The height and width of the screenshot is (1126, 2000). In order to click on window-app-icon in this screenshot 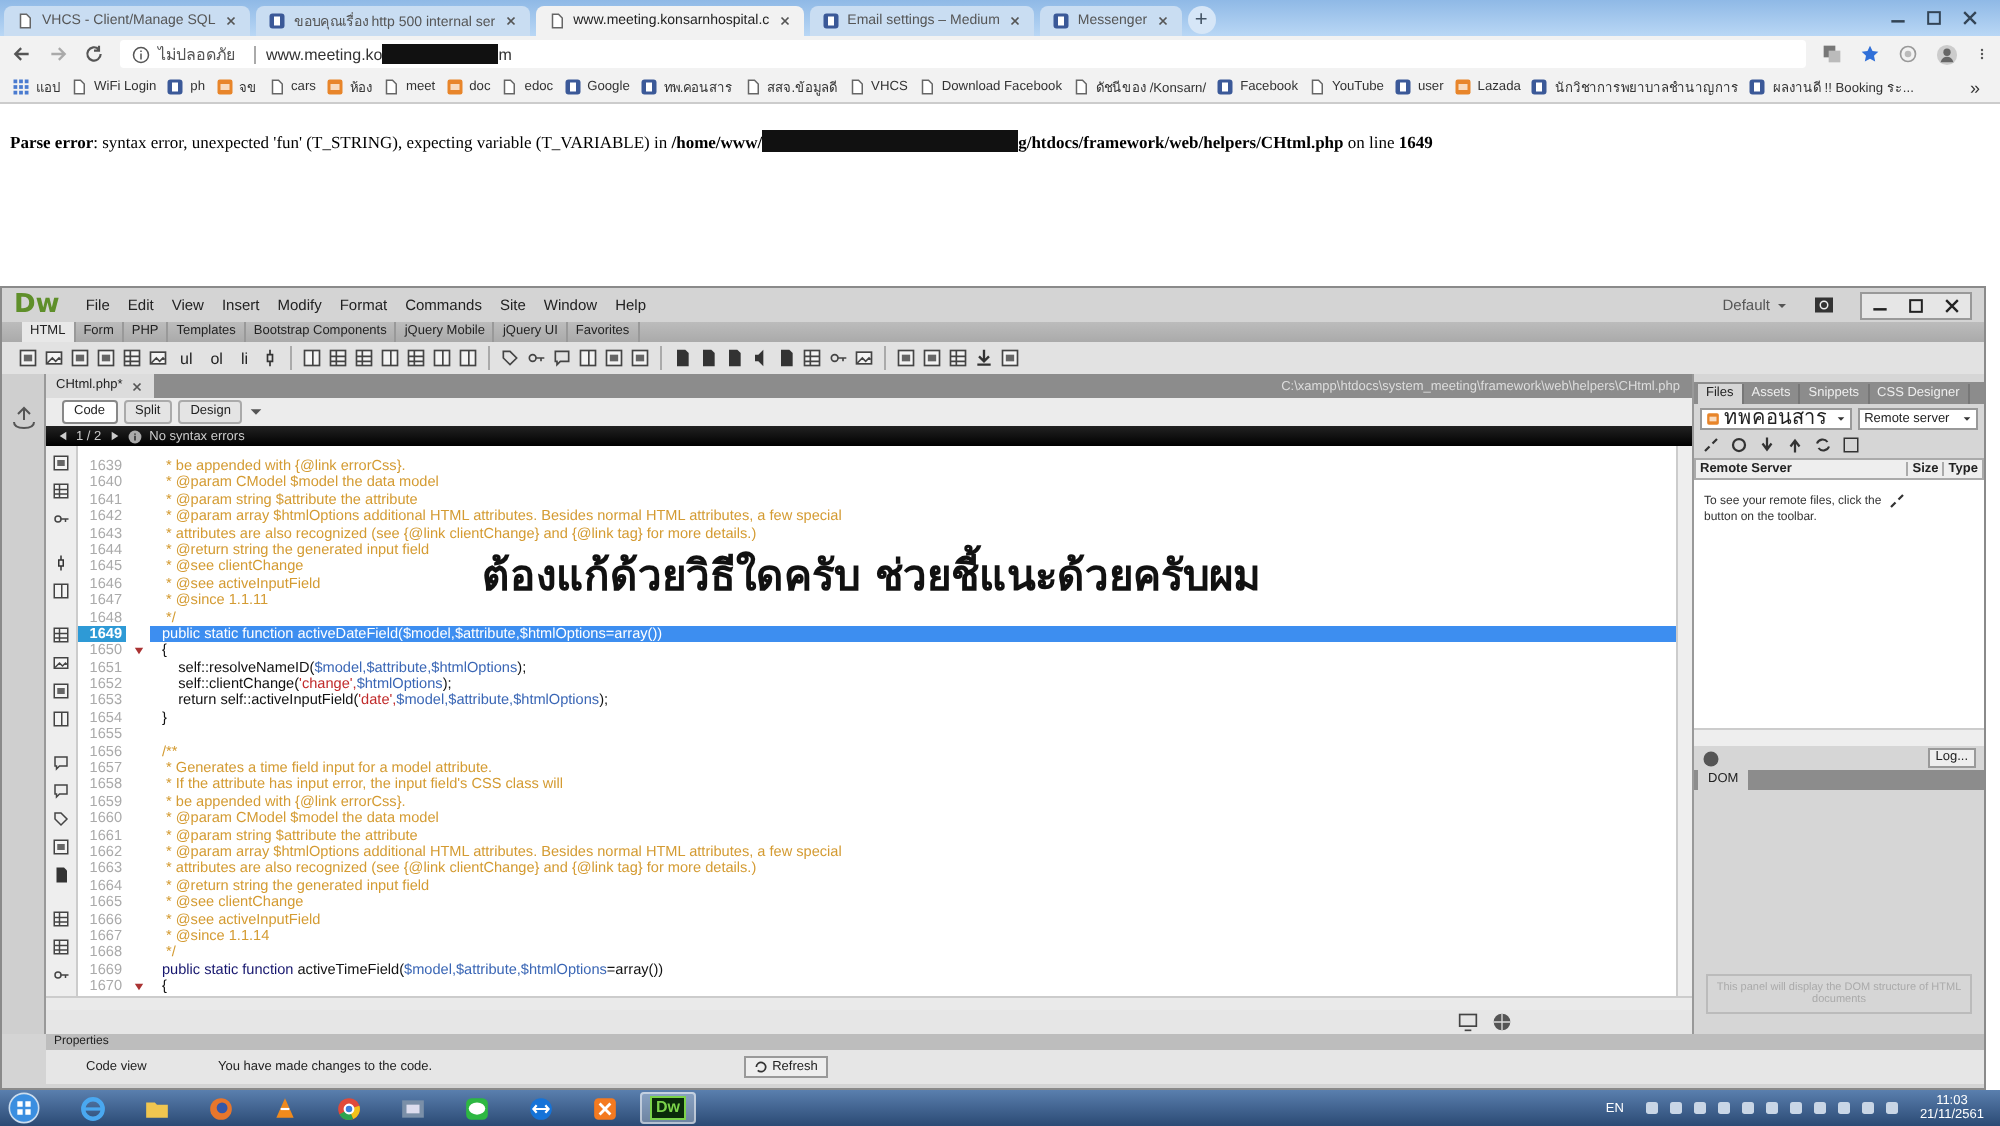, I will do `click(412, 1108)`.